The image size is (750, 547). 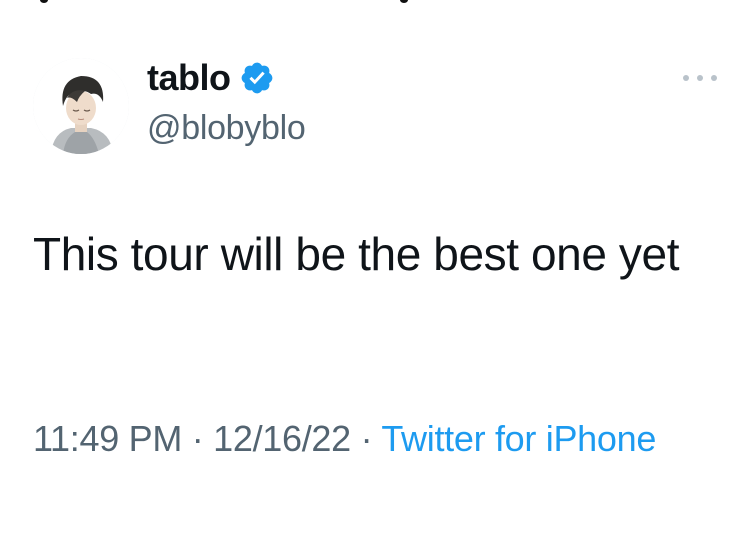 What do you see at coordinates (189, 78) in the screenshot?
I see `display-name: tablo` at bounding box center [189, 78].